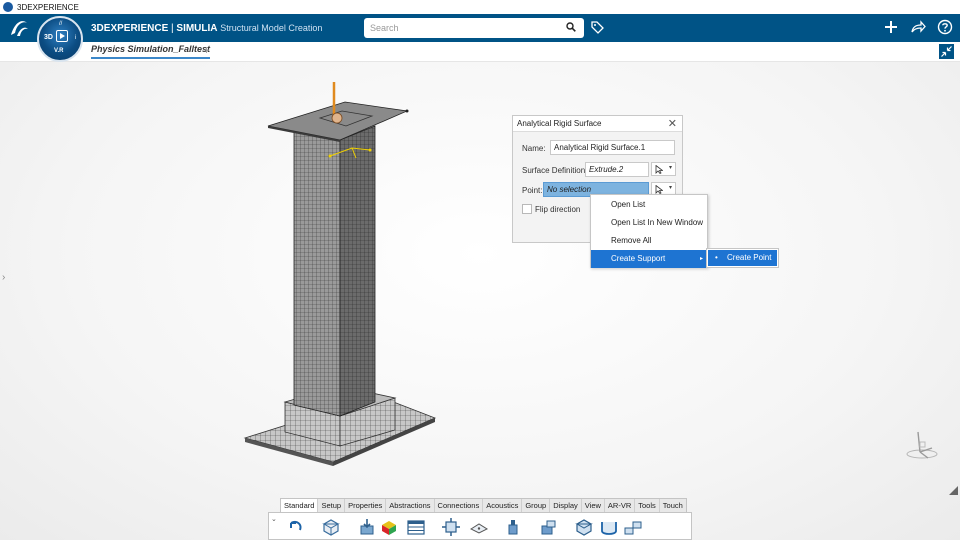 The width and height of the screenshot is (960, 540). I want to click on tab-setup: Setup, so click(332, 505).